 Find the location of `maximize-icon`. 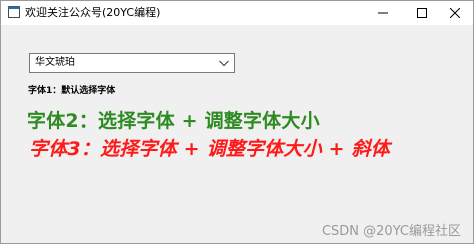

maximize-icon is located at coordinates (422, 13).